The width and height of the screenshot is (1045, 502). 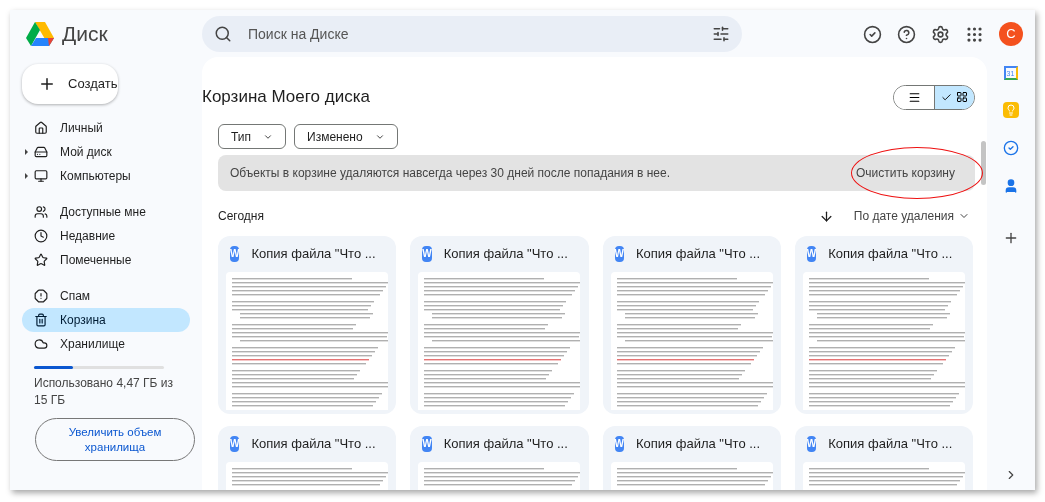 I want to click on drive-icon, so click(x=41, y=152).